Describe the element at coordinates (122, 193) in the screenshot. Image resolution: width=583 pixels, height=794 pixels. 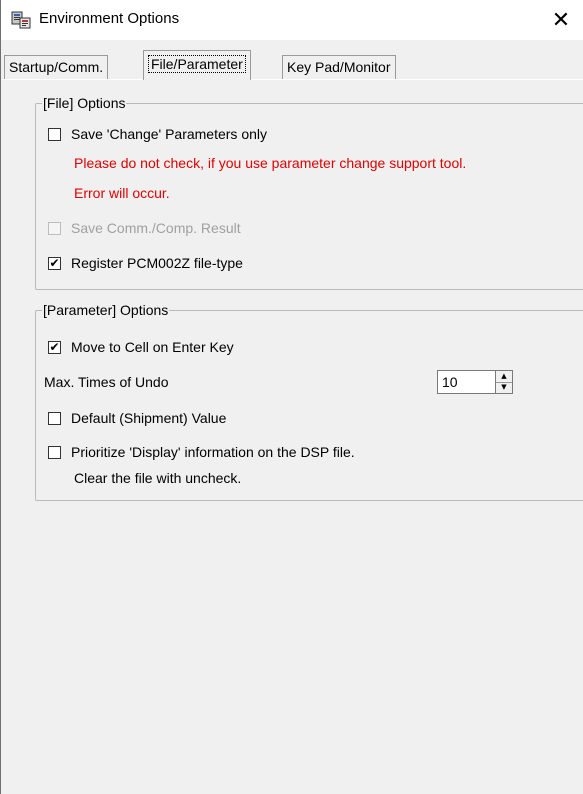
I see `warning-text-line2: Error will occur.` at that location.